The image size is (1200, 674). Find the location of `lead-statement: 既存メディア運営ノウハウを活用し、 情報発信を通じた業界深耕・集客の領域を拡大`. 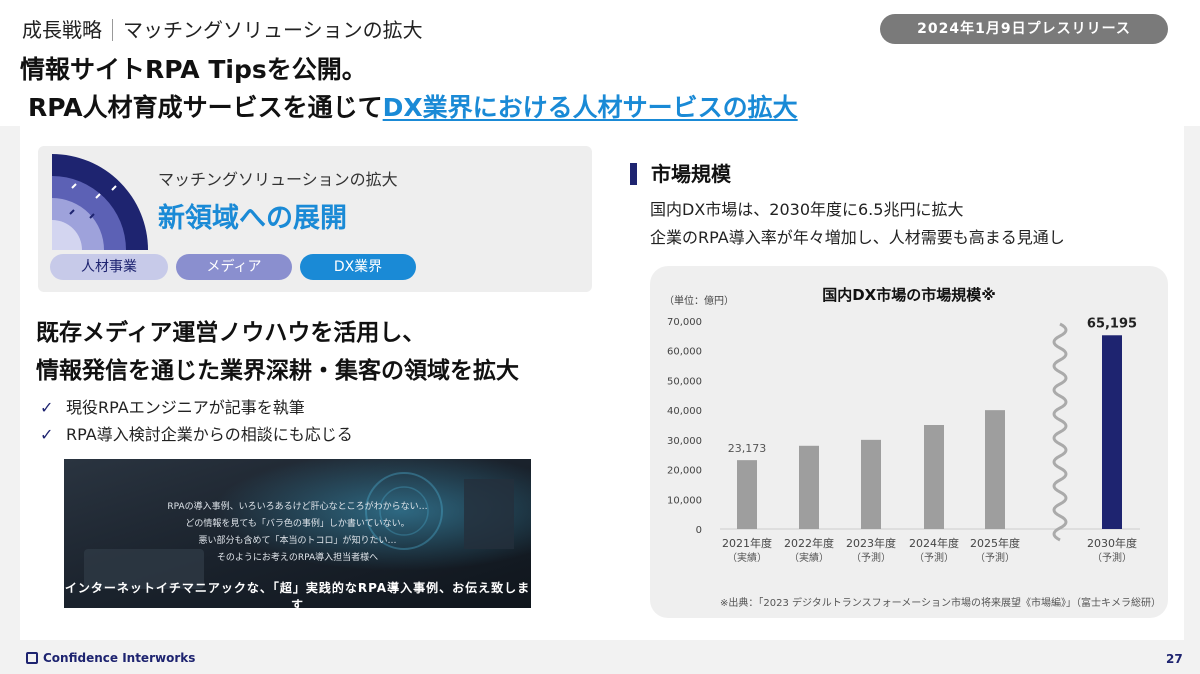

lead-statement: 既存メディア運営ノウハウを活用し、 情報発信を通じた業界深耕・集客の領域を拡大 is located at coordinates (277, 352).